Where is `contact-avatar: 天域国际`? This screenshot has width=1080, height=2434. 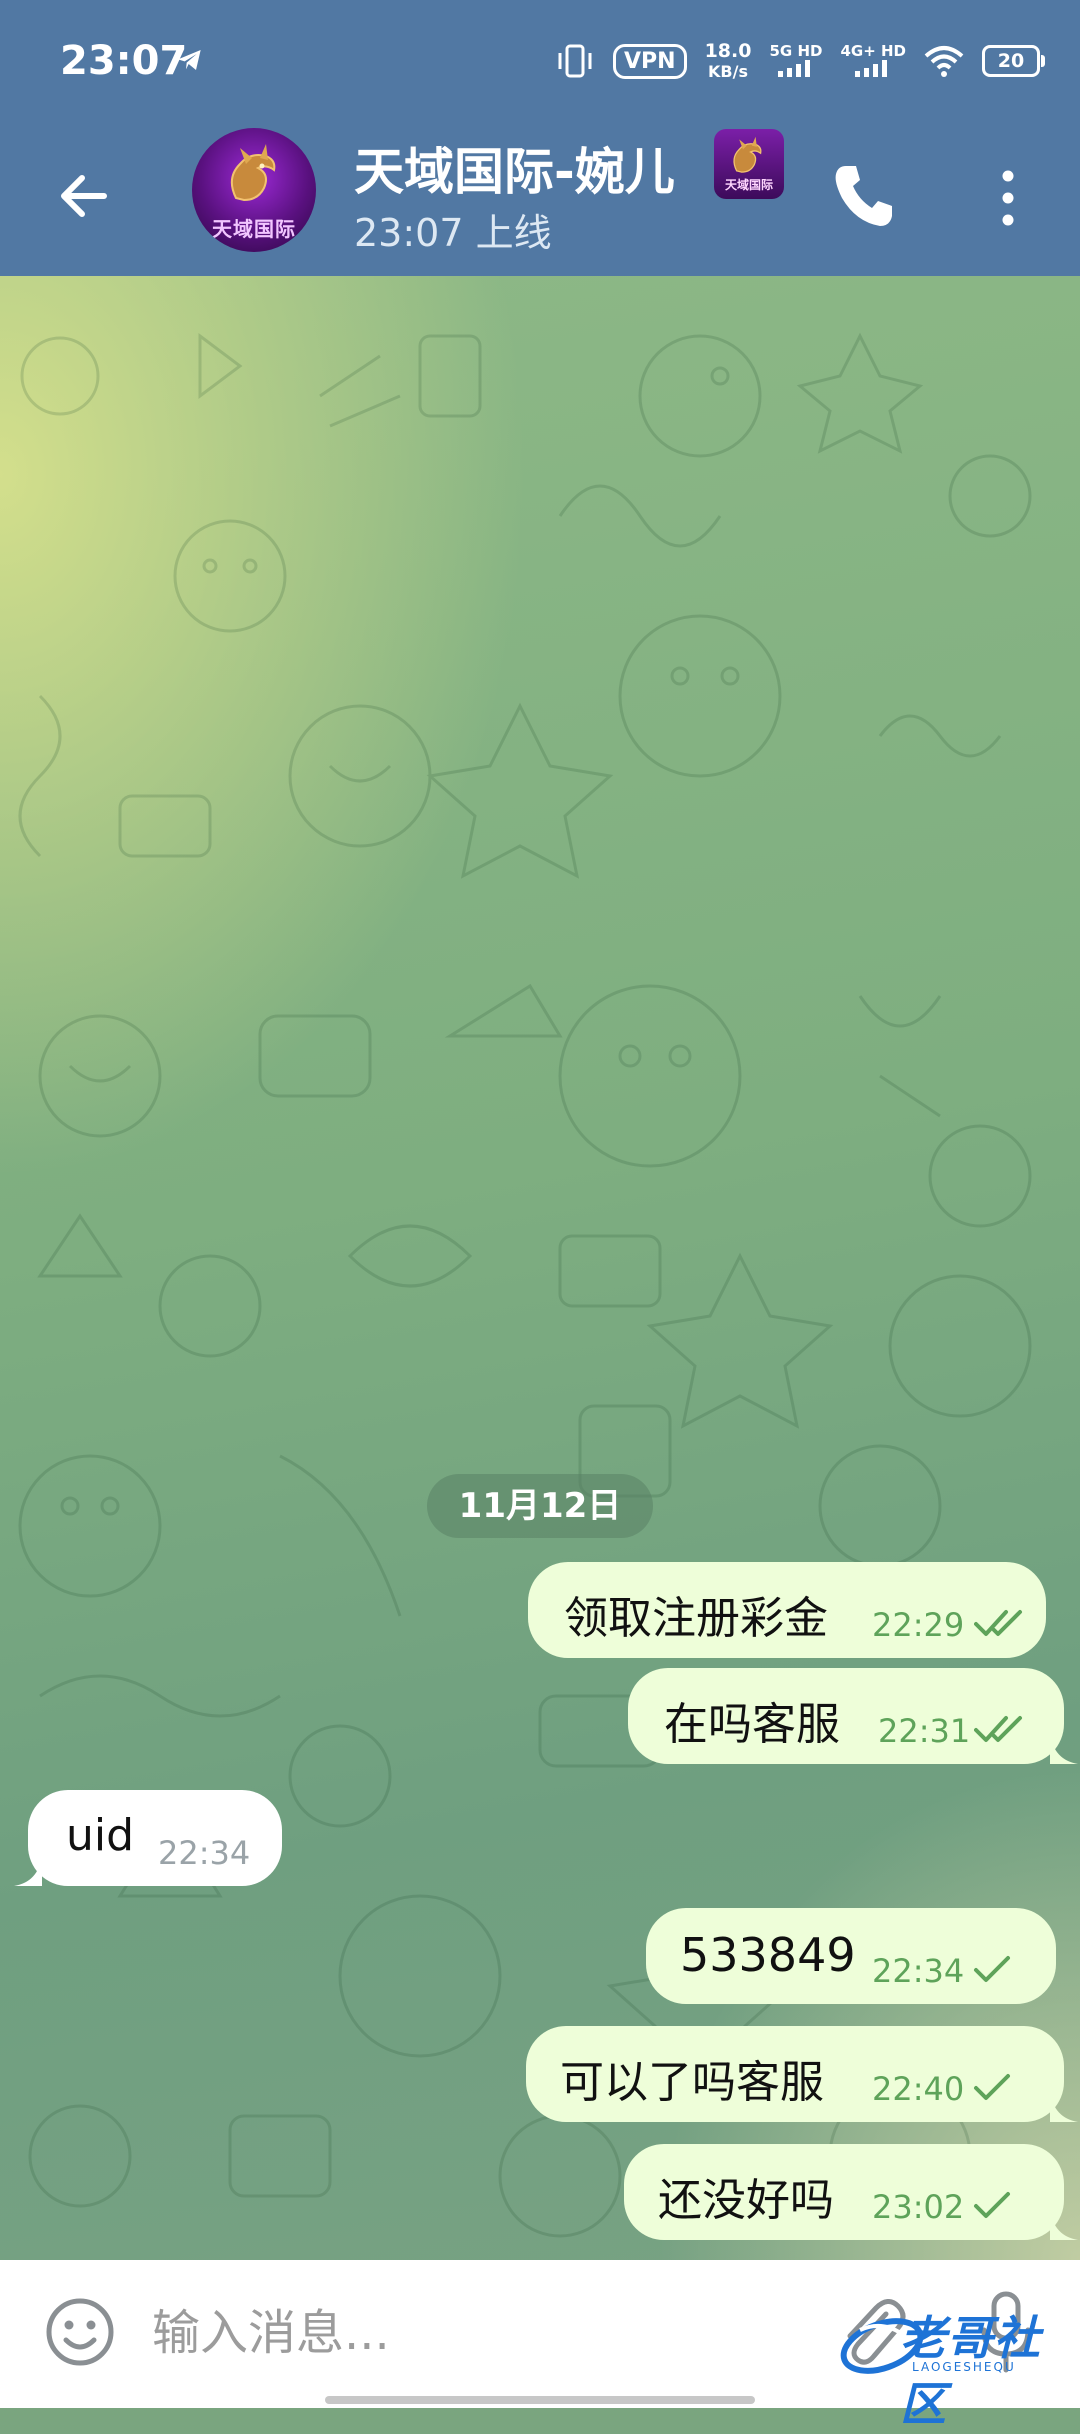
contact-avatar: 天域国际 is located at coordinates (254, 190).